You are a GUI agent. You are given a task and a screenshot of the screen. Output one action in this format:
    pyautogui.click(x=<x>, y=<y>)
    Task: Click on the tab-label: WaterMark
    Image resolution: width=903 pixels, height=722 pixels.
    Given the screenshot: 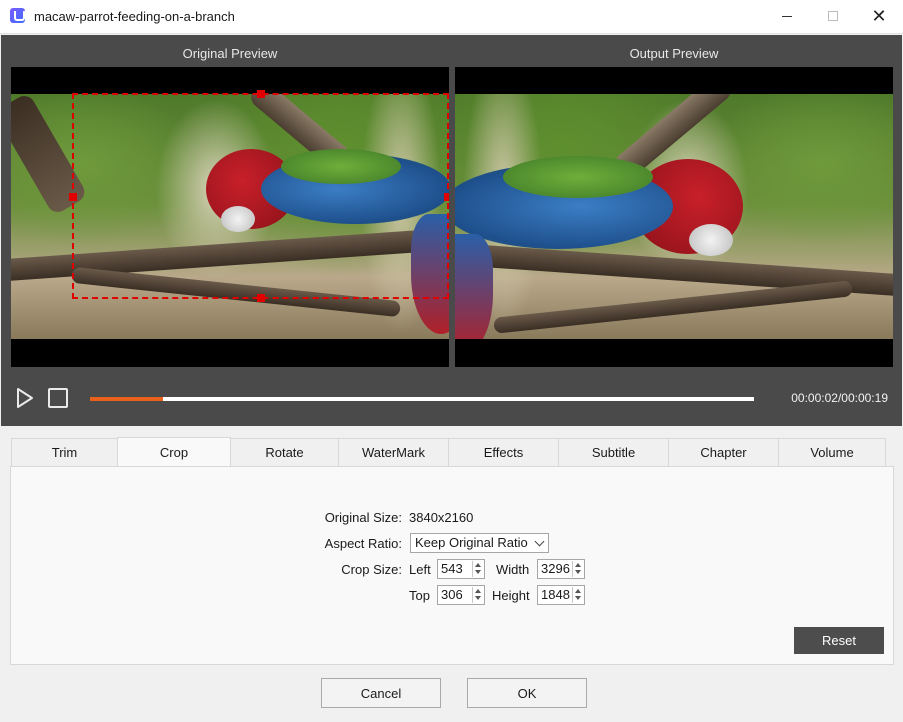 What is the action you would take?
    pyautogui.click(x=393, y=452)
    